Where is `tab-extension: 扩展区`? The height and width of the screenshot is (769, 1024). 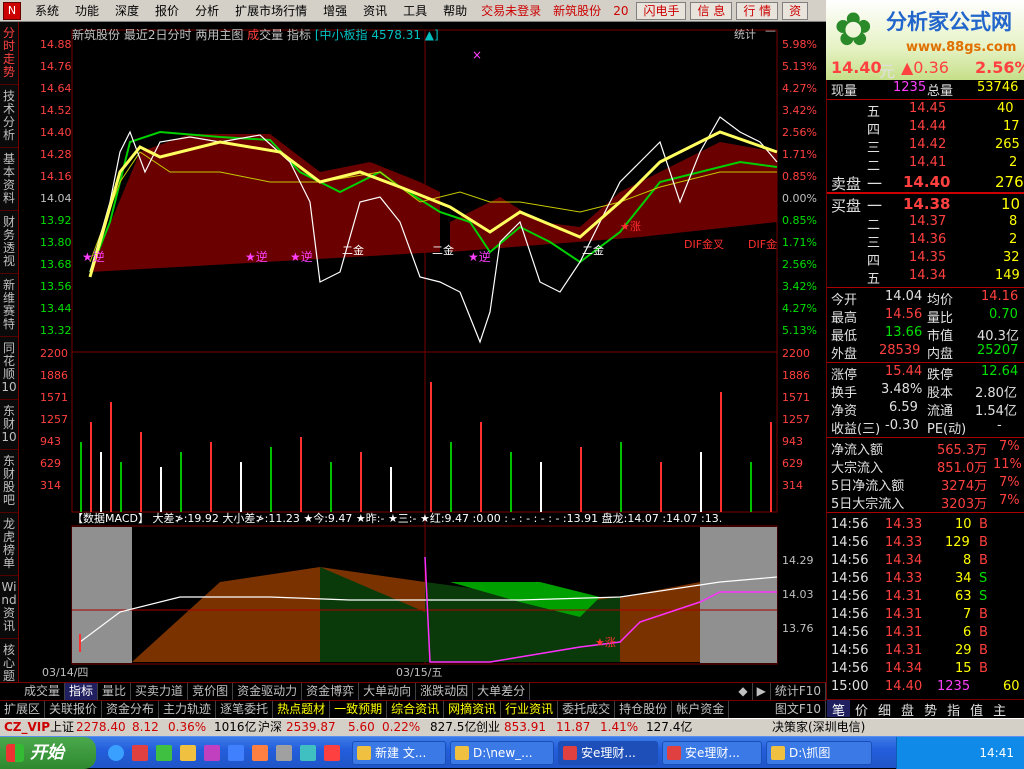 tab-extension: 扩展区 is located at coordinates (23, 709).